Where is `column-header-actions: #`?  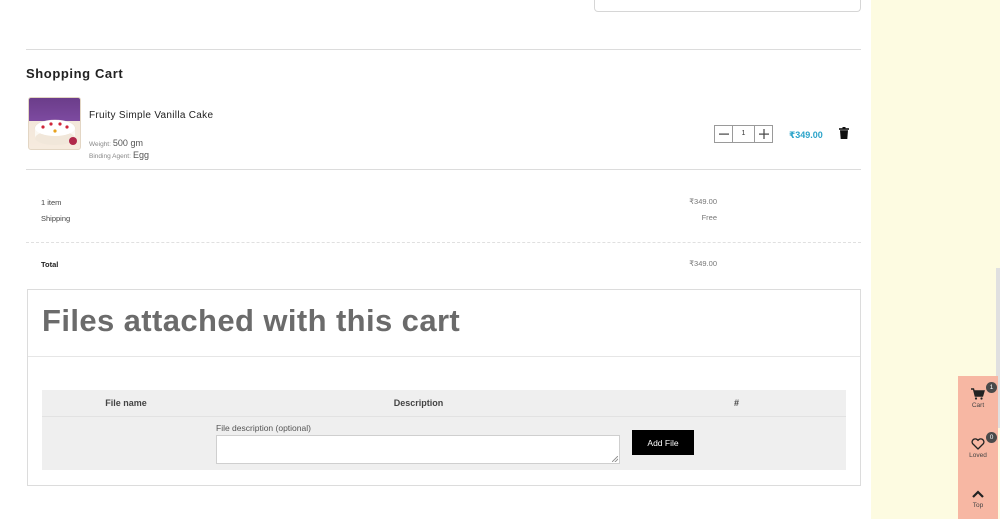
column-header-actions: # is located at coordinates (736, 403).